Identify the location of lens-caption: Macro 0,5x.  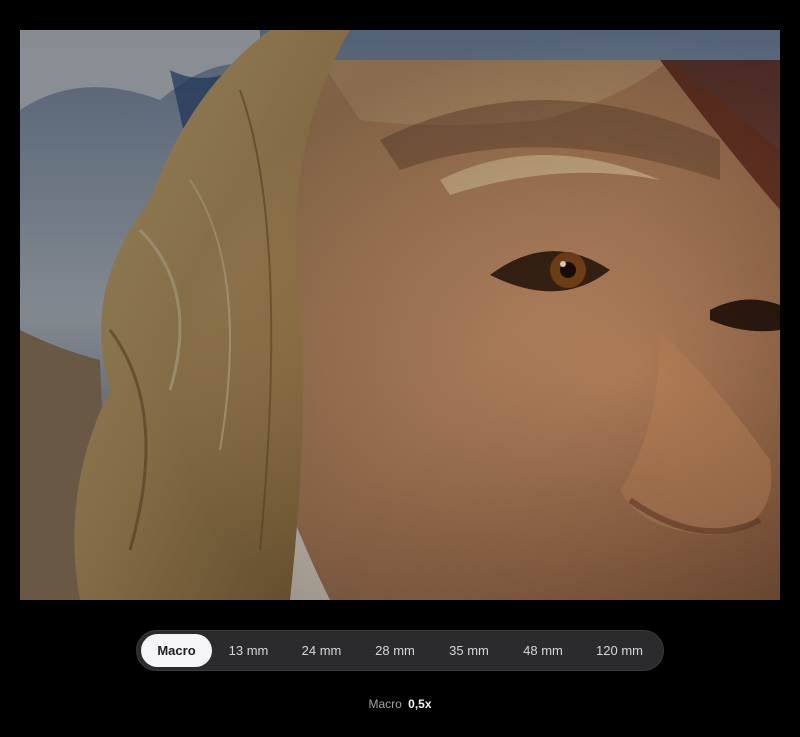
(400, 704).